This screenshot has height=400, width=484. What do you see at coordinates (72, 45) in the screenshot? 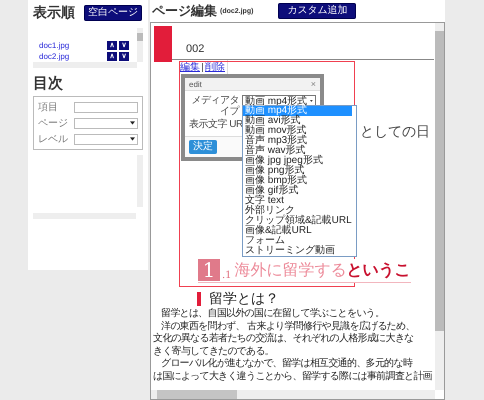
I see `file-link: doc1.jpg` at bounding box center [72, 45].